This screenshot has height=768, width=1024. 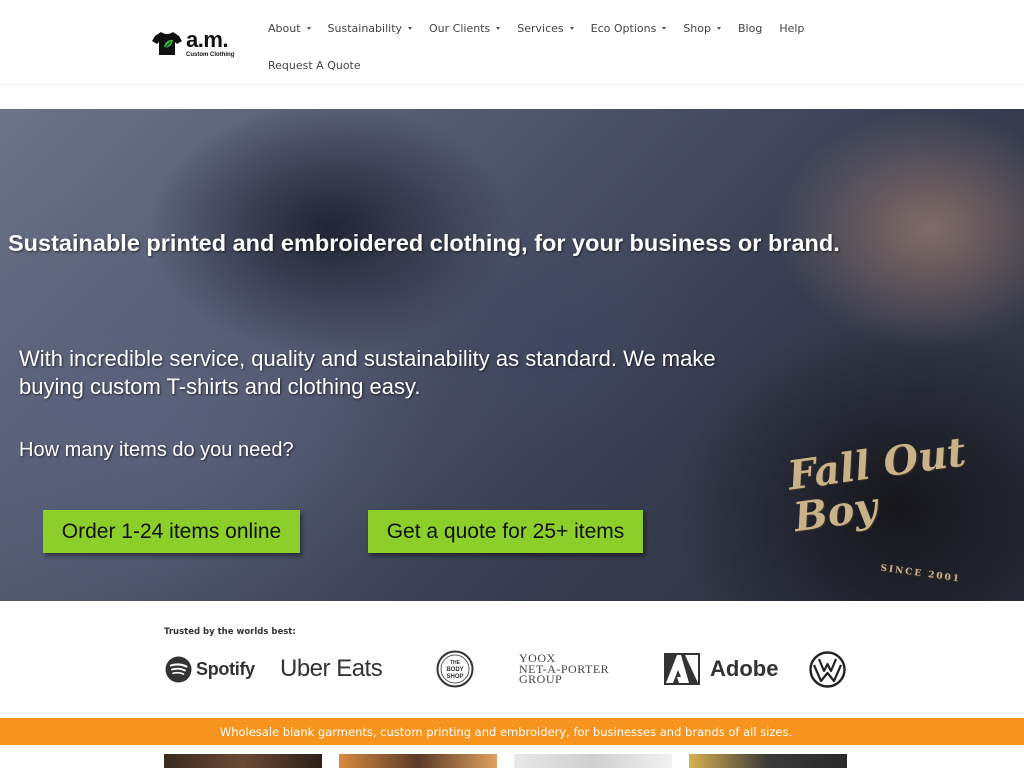 I want to click on nav-item-our-clients: Our Clients, so click(x=465, y=28).